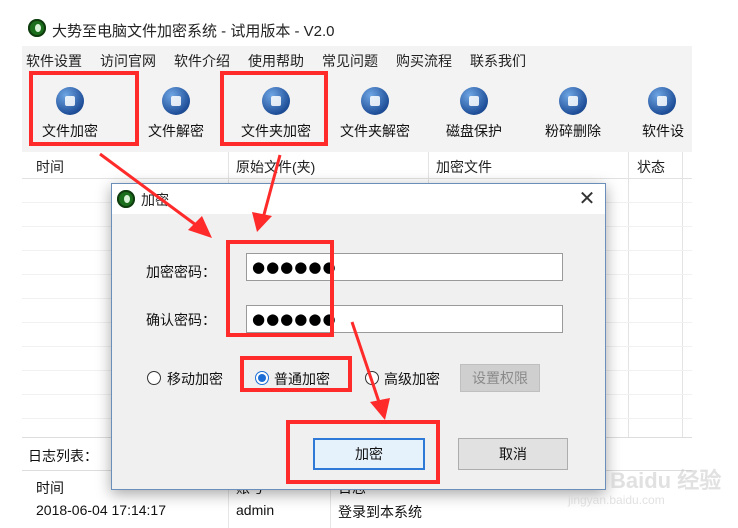 Image resolution: width=738 pixels, height=528 pixels. Describe the element at coordinates (666, 480) in the screenshot. I see `watermark-text: Baidu 经验` at that location.